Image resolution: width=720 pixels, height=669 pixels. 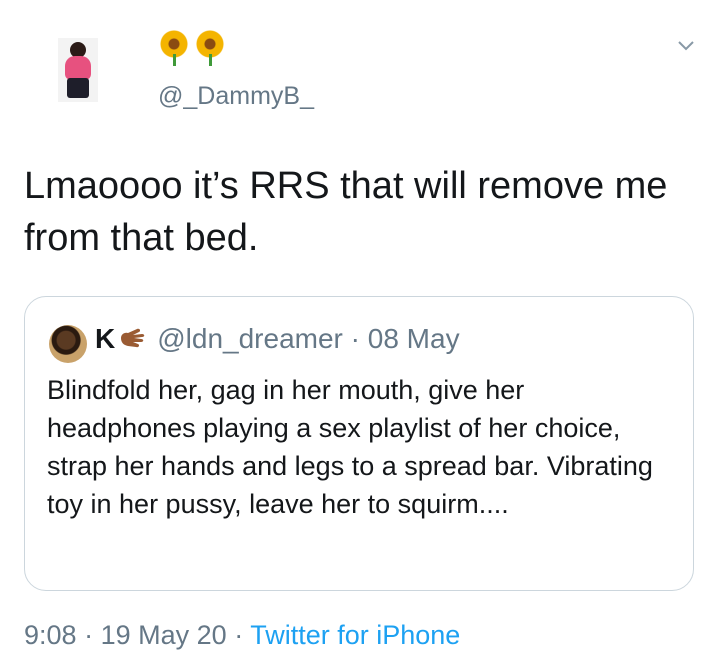 What do you see at coordinates (413, 338) in the screenshot?
I see `quoted-date: 08 May` at bounding box center [413, 338].